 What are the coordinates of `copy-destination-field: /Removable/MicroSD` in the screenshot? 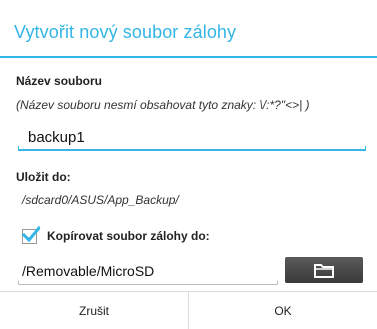 It's located at (148, 271).